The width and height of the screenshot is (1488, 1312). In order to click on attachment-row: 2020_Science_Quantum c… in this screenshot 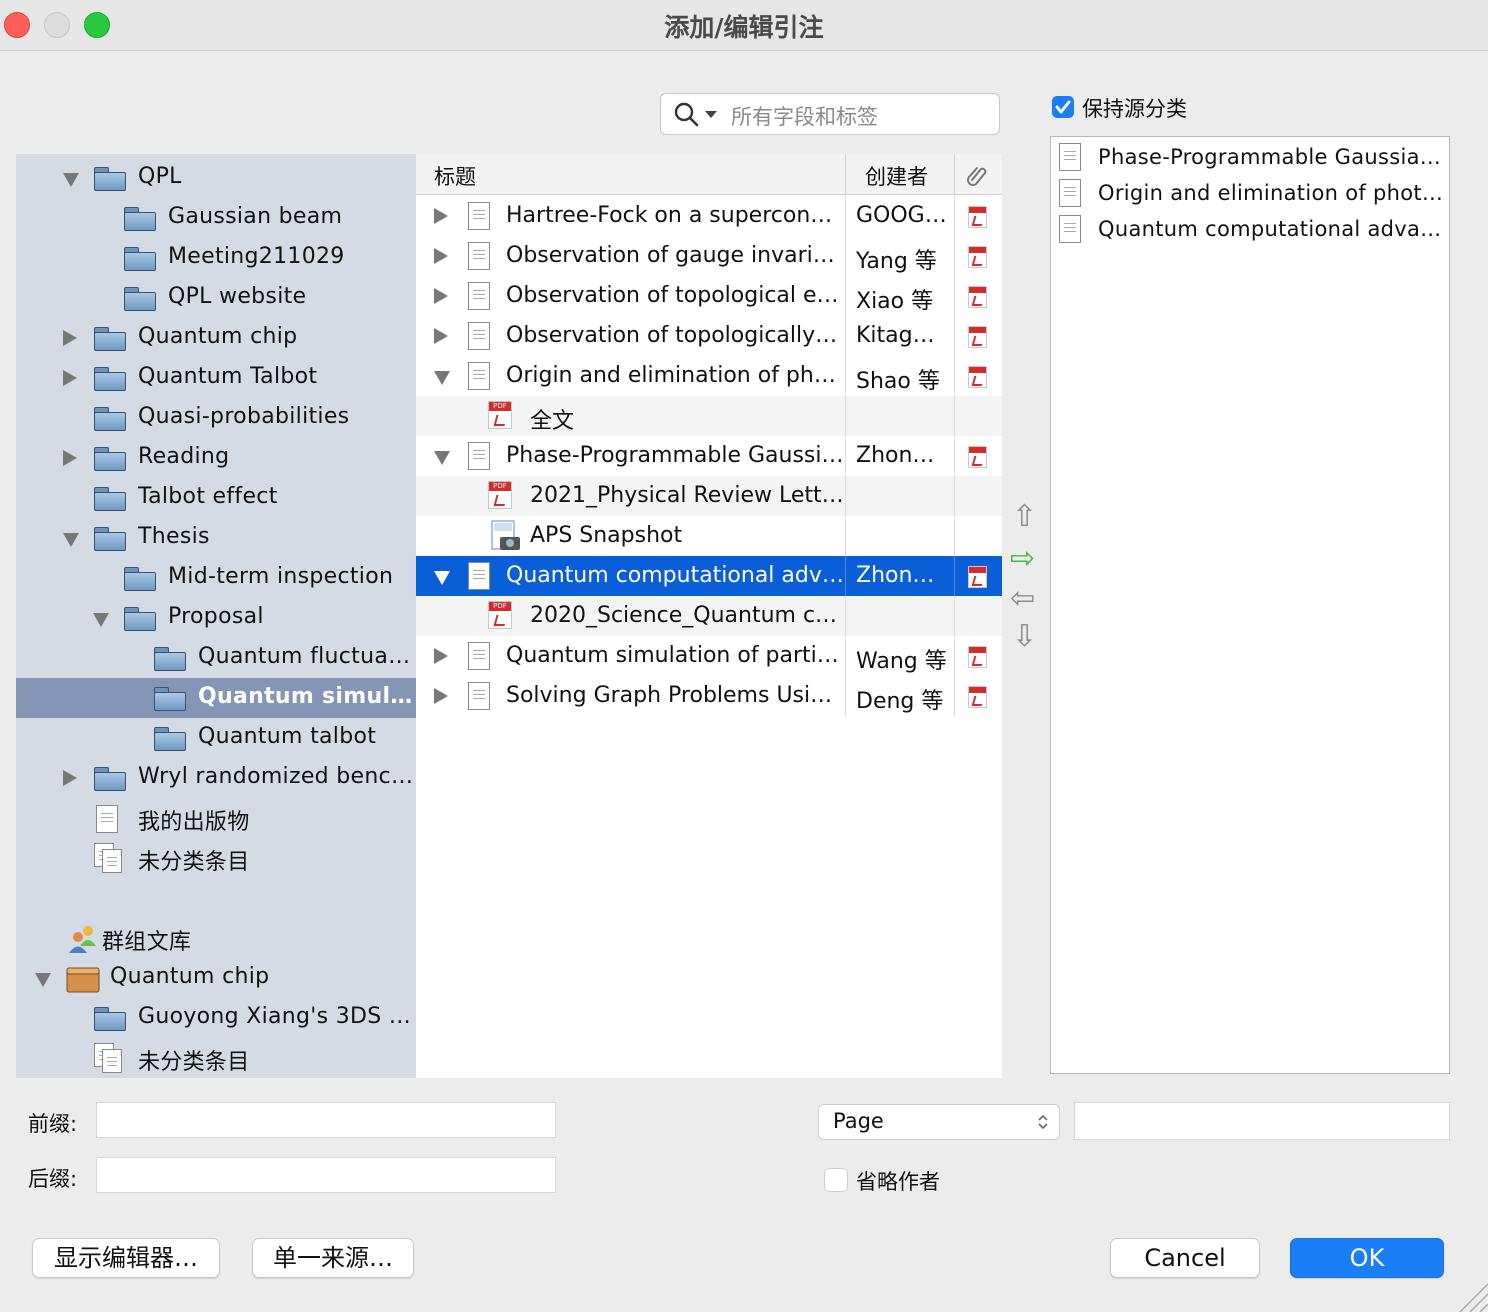, I will do `click(709, 616)`.